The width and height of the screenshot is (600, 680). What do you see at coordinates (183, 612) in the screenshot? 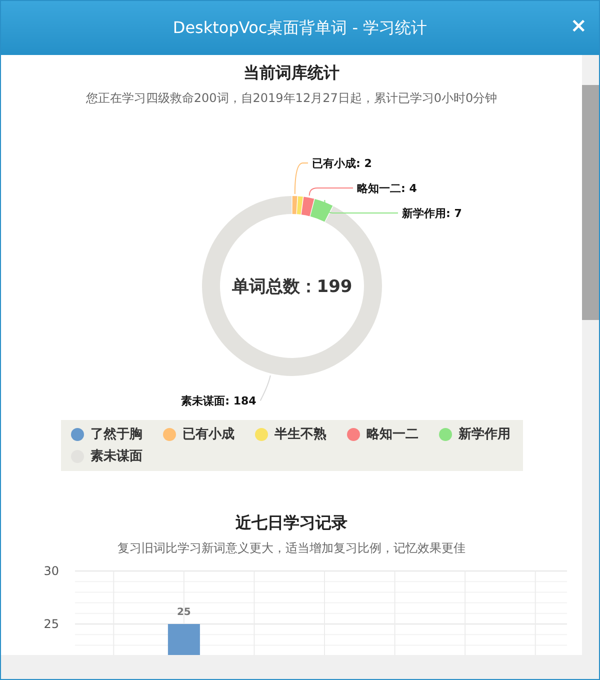
I see `bar-value-label: 25` at bounding box center [183, 612].